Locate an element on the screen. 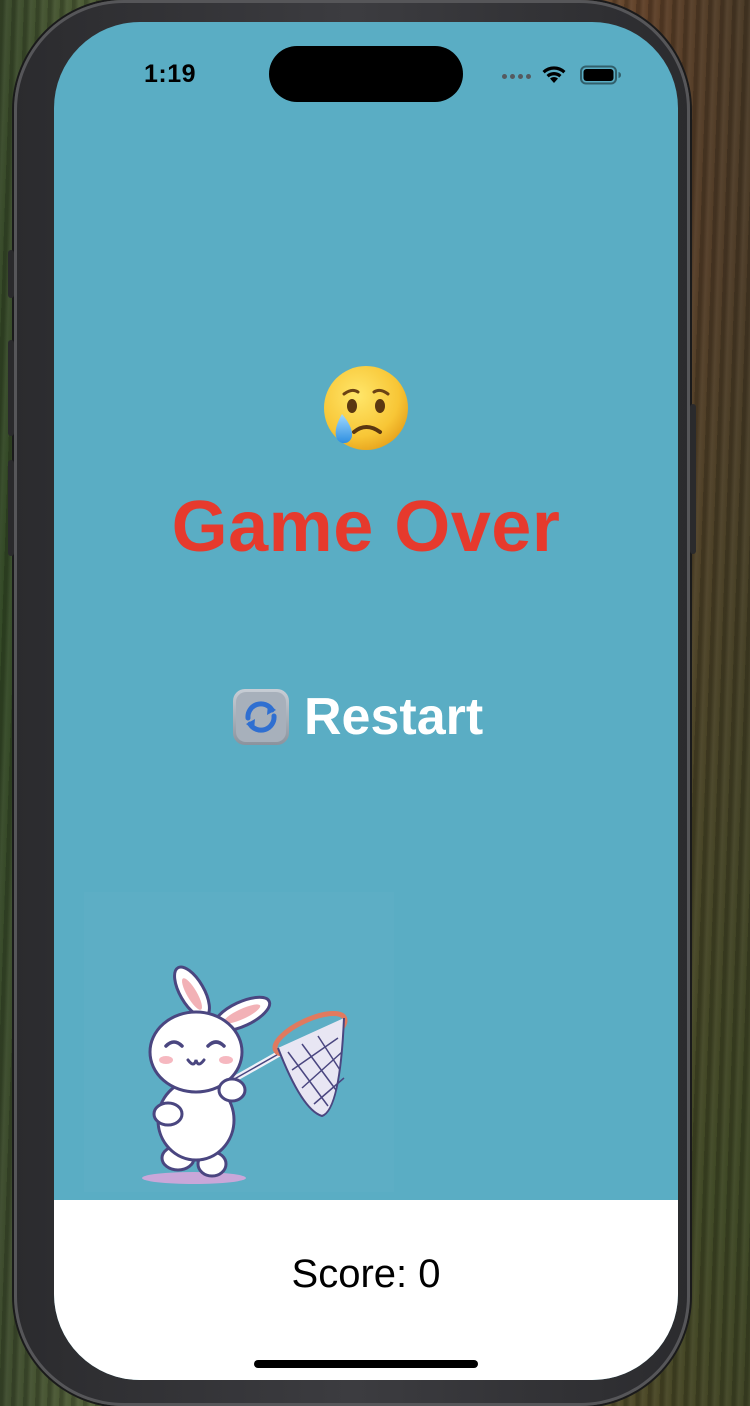 The width and height of the screenshot is (750, 1406). repeat-arrows-icon is located at coordinates (261, 717).